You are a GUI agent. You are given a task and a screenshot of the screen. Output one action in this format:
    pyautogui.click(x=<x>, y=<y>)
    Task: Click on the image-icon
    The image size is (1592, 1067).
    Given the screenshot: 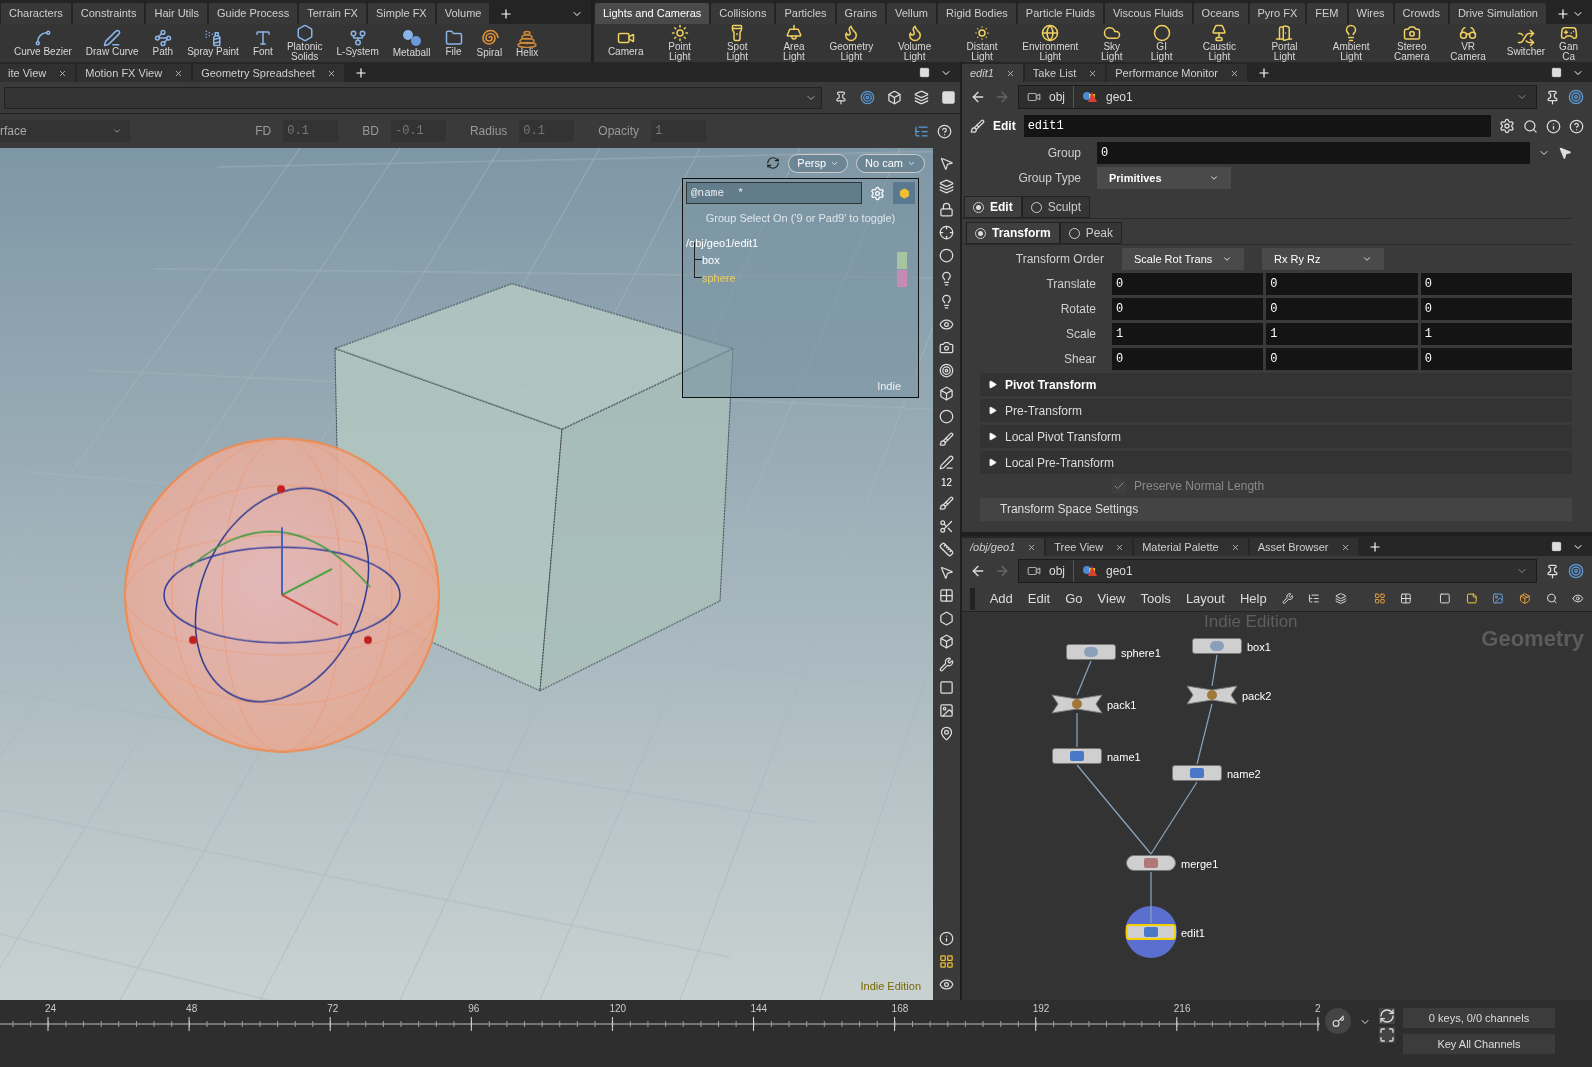 What is the action you would take?
    pyautogui.click(x=946, y=710)
    